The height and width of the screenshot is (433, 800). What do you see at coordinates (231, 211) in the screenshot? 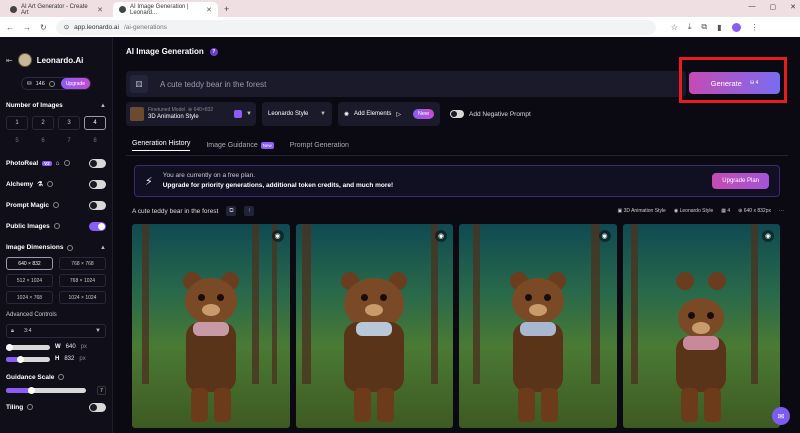
I see `copy-icon: ⧉` at bounding box center [231, 211].